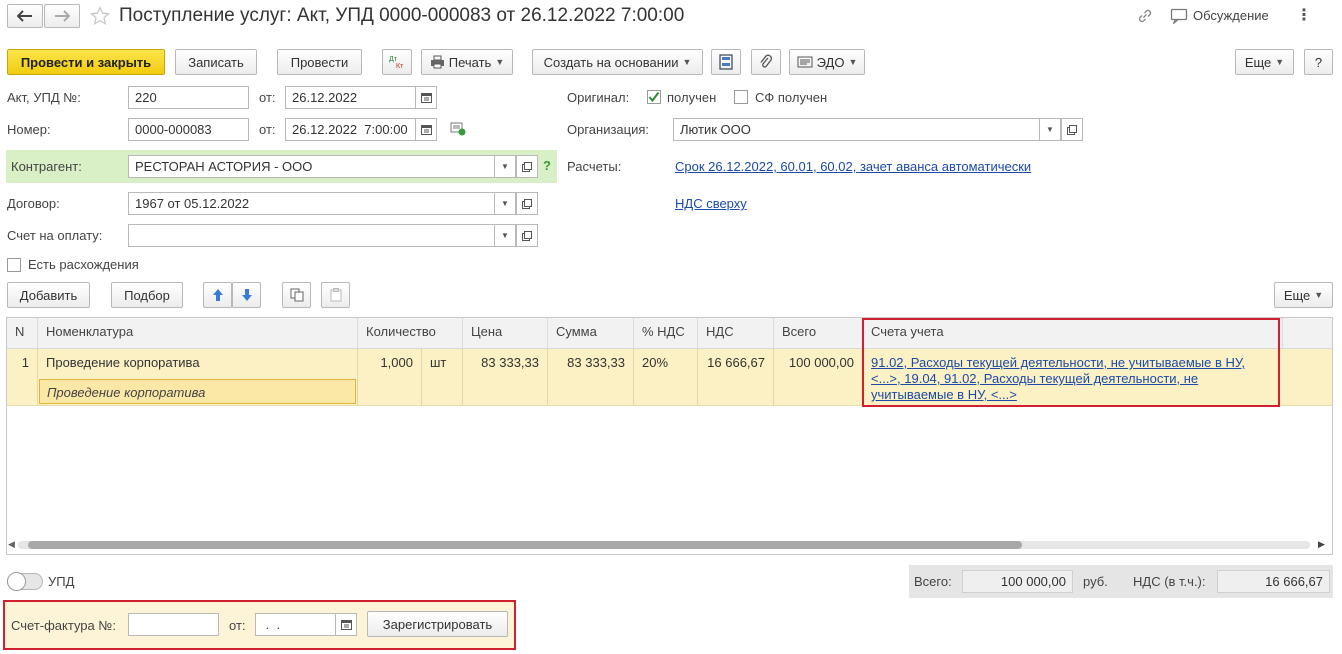  What do you see at coordinates (311, 166) in the screenshot?
I see `contractor-input: РЕСТОРАН АСТОРИЯ - ООО` at bounding box center [311, 166].